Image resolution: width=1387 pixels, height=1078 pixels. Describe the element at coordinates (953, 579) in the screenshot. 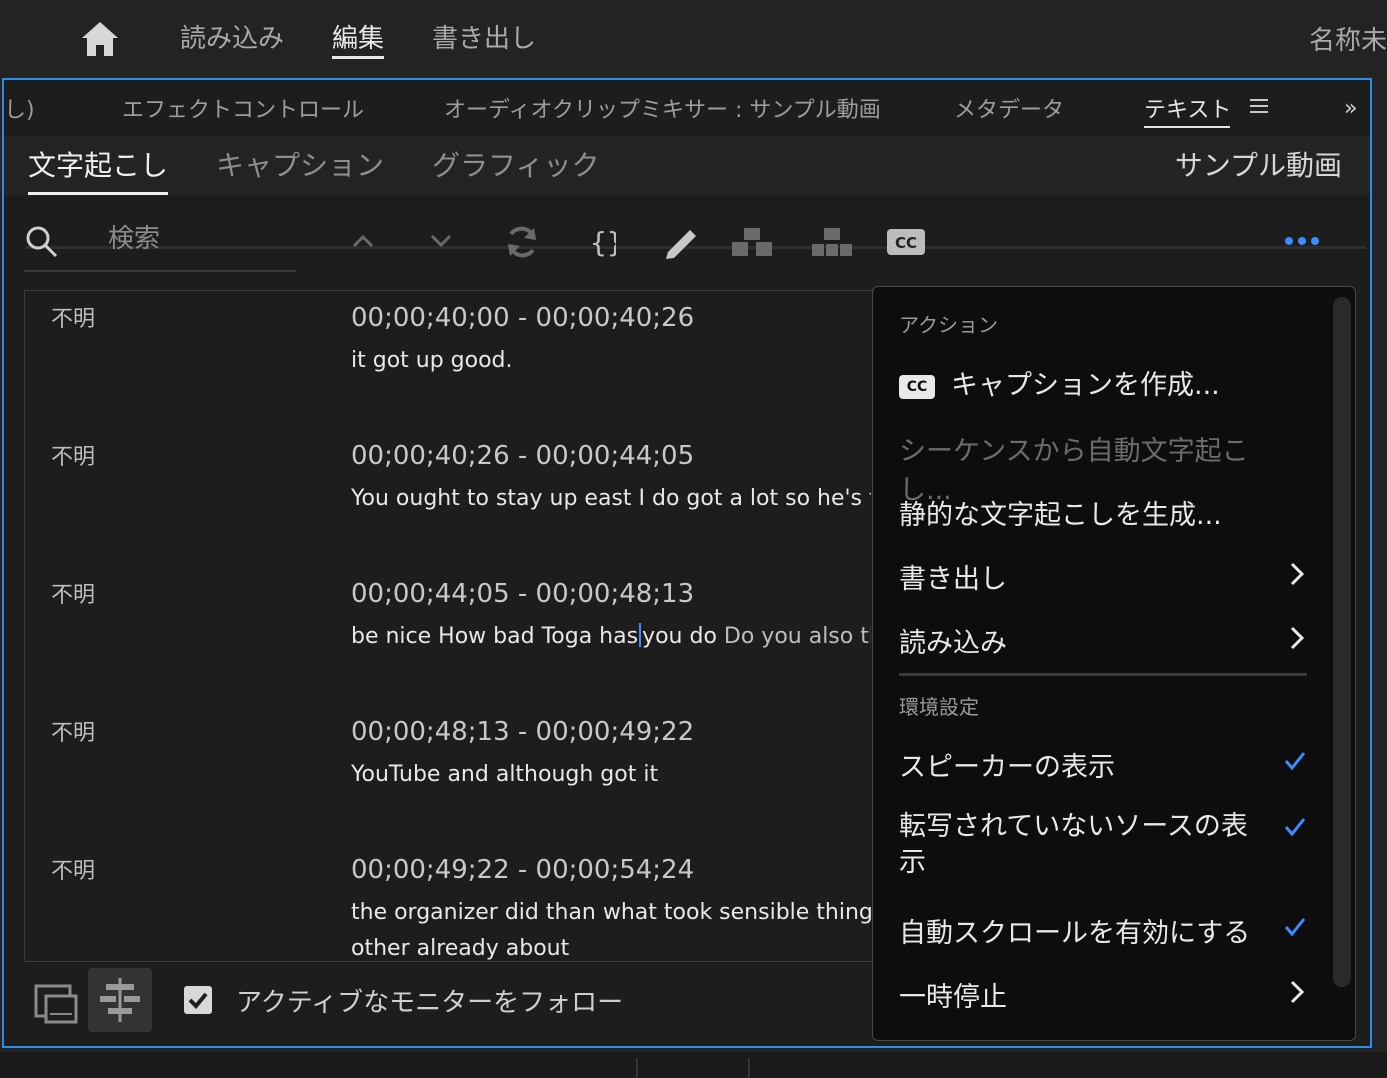

I see `menu-item-label: 書き出し` at that location.